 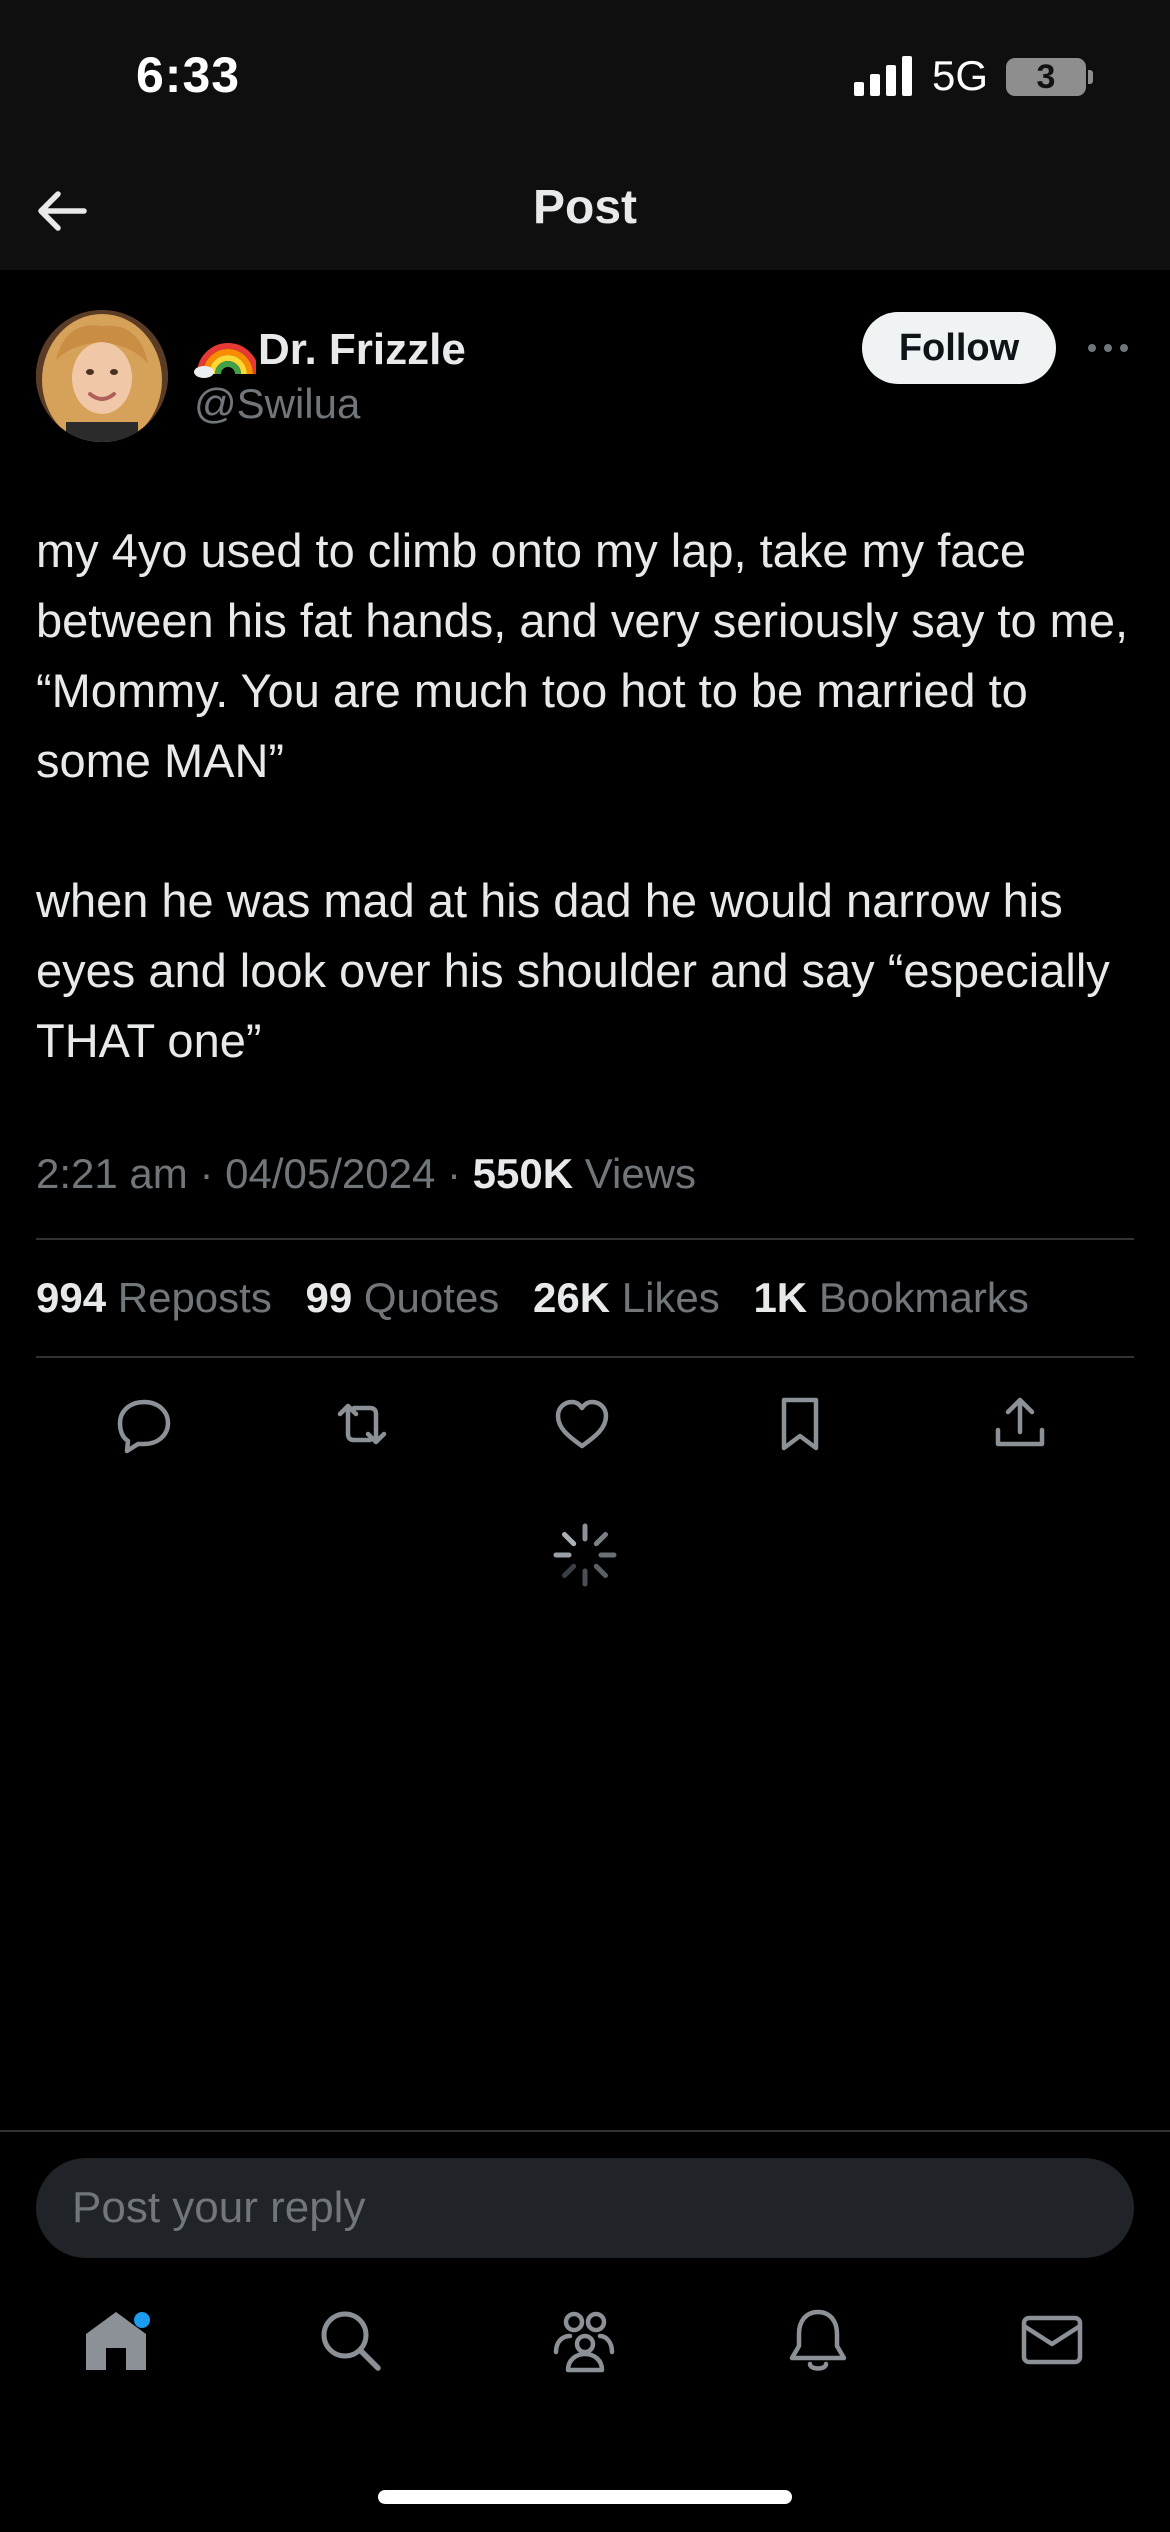 I want to click on rainbow-icon, so click(x=225, y=360).